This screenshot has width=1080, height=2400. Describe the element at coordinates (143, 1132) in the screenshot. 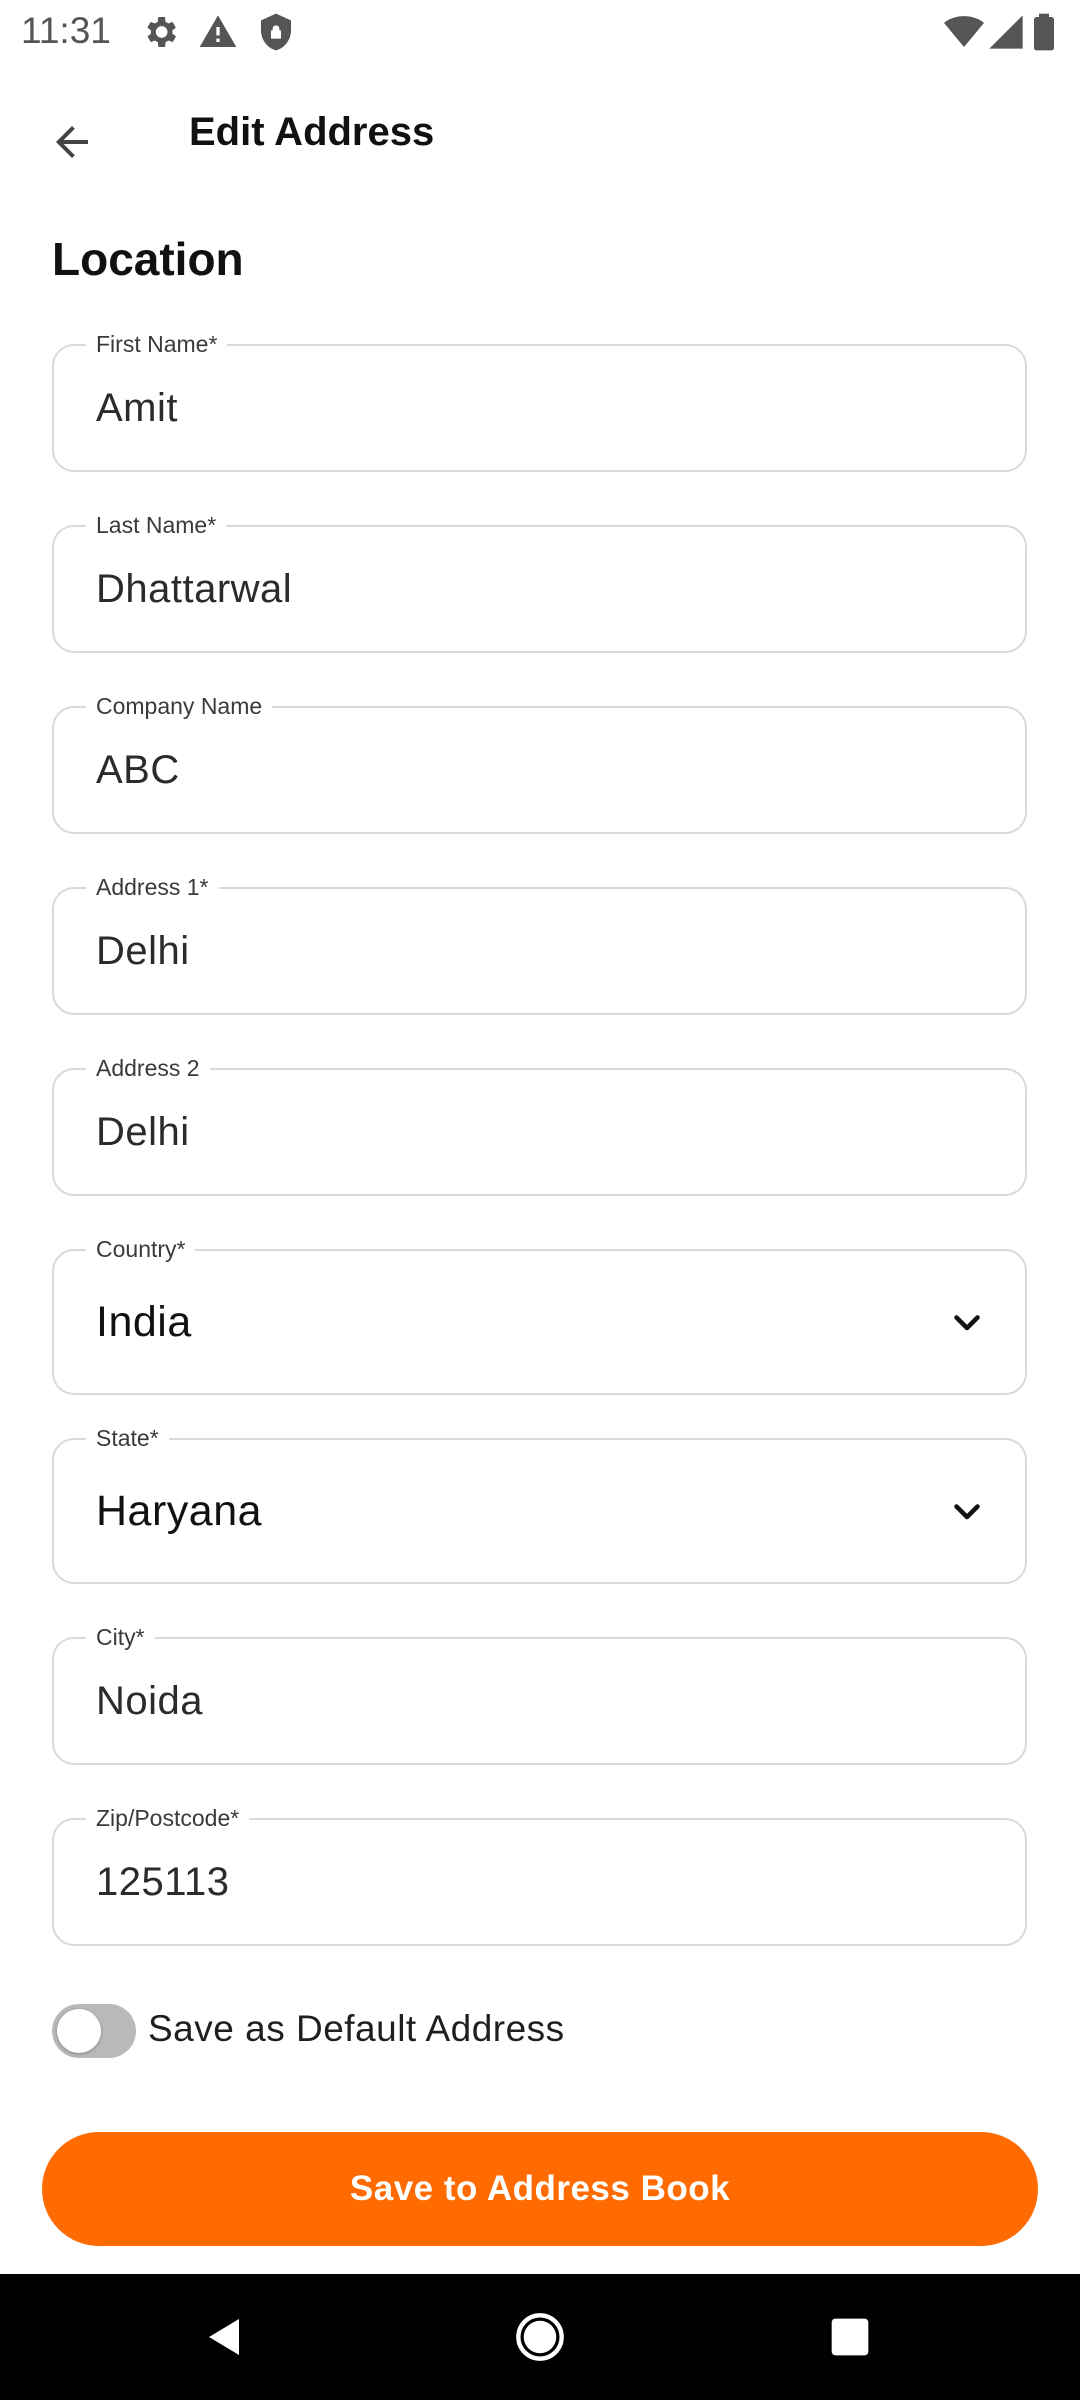

I see `address2-value: Delhi` at that location.